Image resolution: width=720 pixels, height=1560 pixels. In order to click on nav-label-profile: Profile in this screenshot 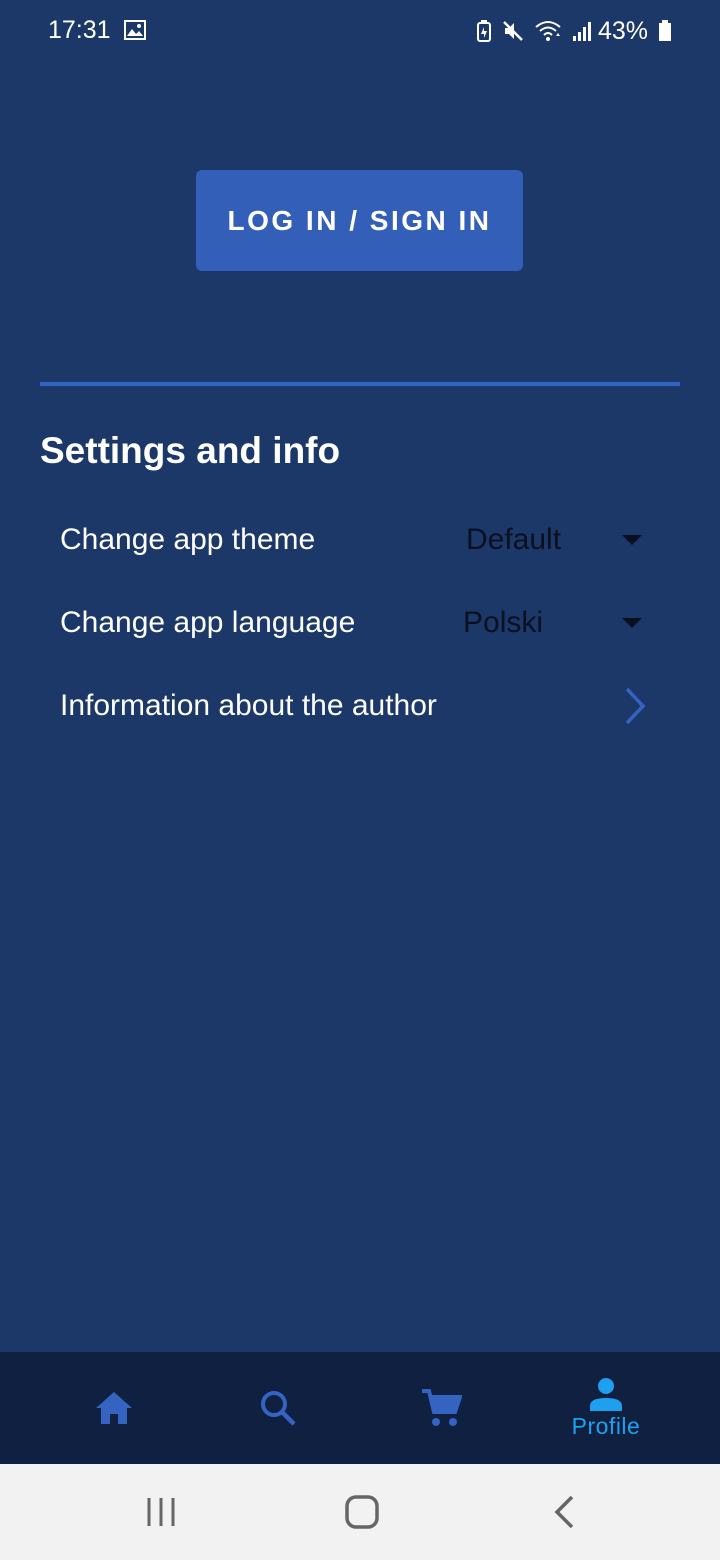, I will do `click(606, 1425)`.